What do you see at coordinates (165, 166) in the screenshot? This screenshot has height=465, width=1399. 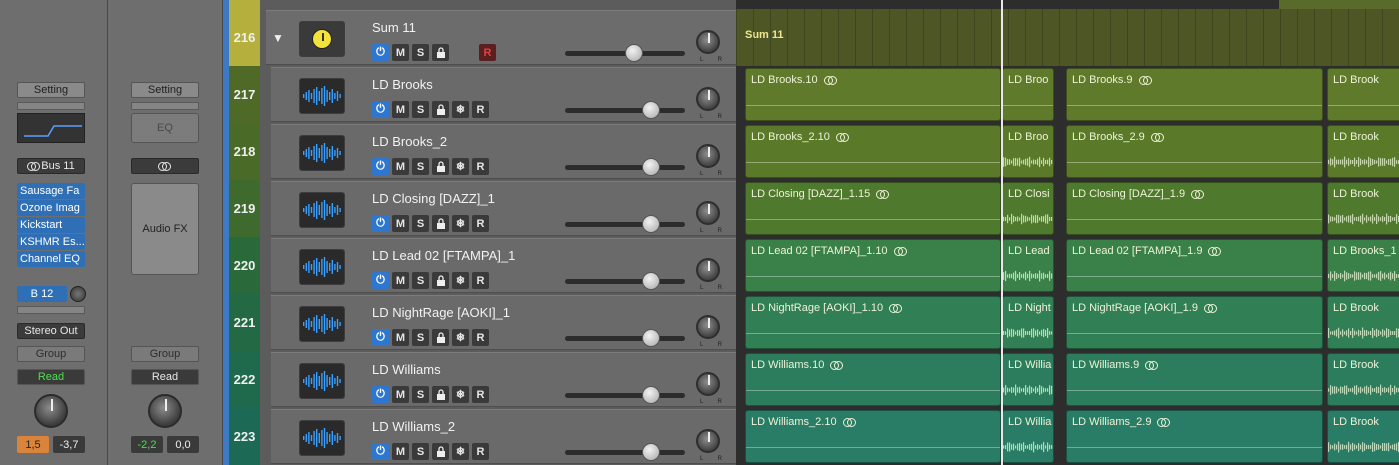 I see `input-link-button` at bounding box center [165, 166].